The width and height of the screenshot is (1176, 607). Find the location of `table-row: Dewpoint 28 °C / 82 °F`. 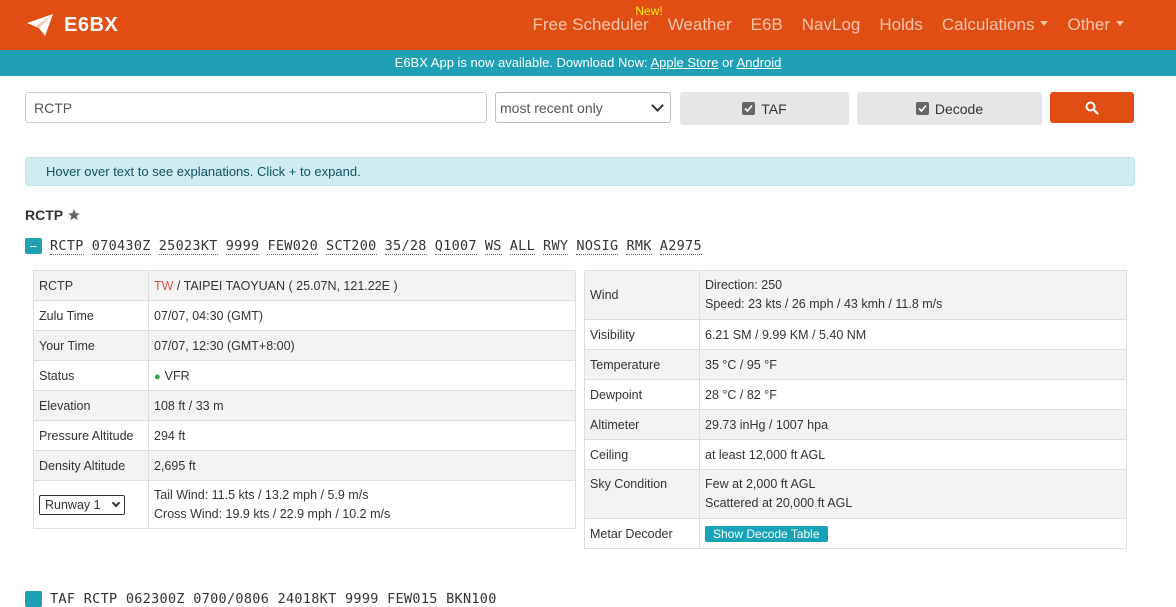

table-row: Dewpoint 28 °C / 82 °F is located at coordinates (855, 394).